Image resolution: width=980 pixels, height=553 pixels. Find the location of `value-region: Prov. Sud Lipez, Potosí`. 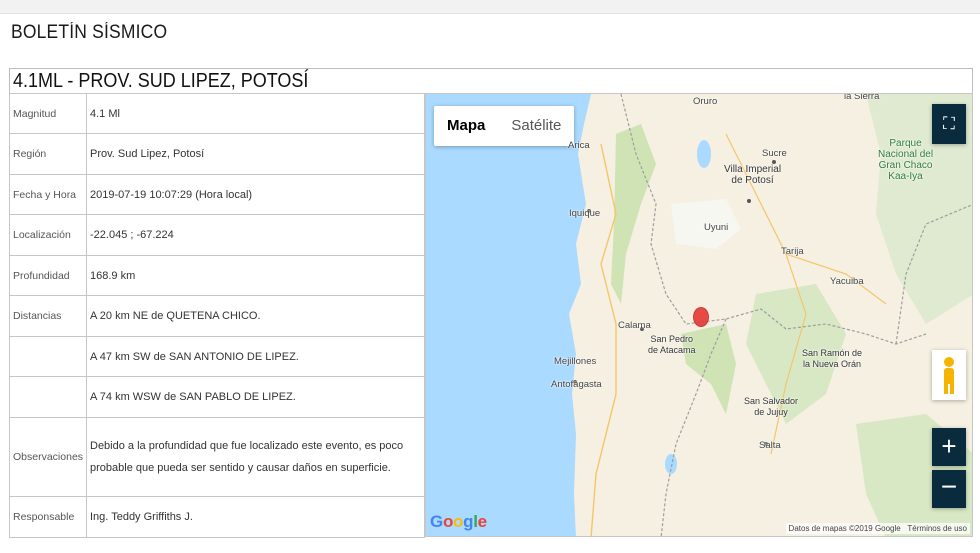

value-region: Prov. Sud Lipez, Potosí is located at coordinates (255, 154).